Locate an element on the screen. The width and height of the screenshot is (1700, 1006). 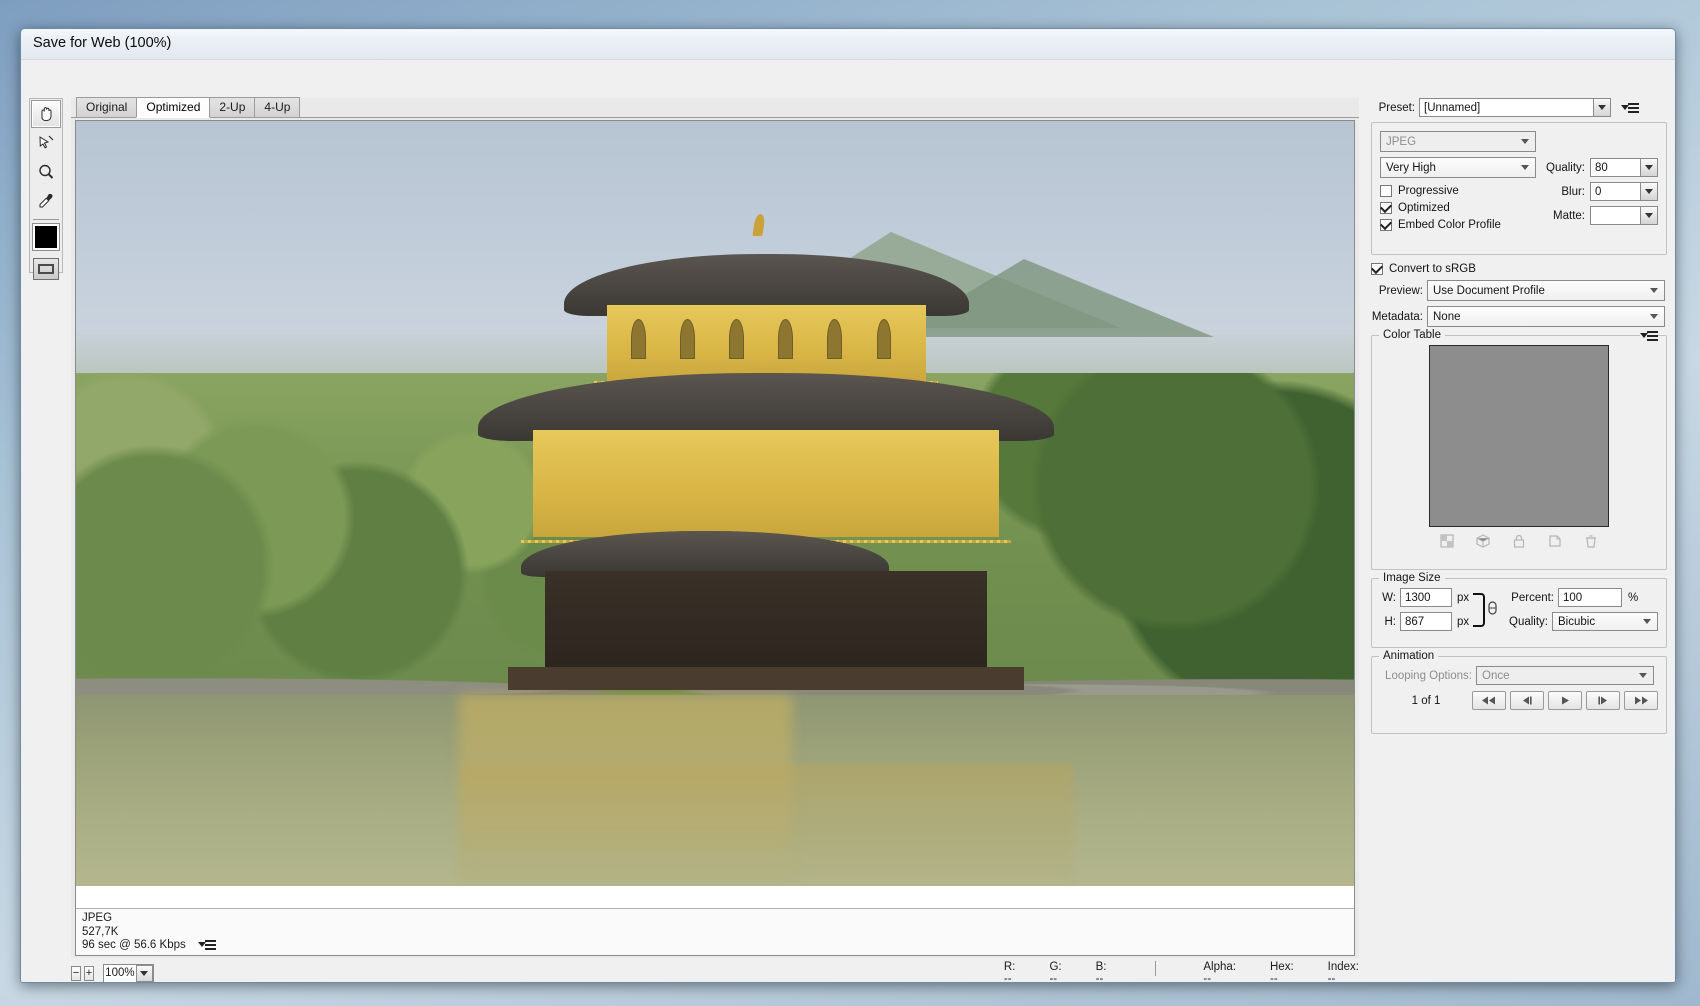
progressive-row: Progressive is located at coordinates (1458, 191).